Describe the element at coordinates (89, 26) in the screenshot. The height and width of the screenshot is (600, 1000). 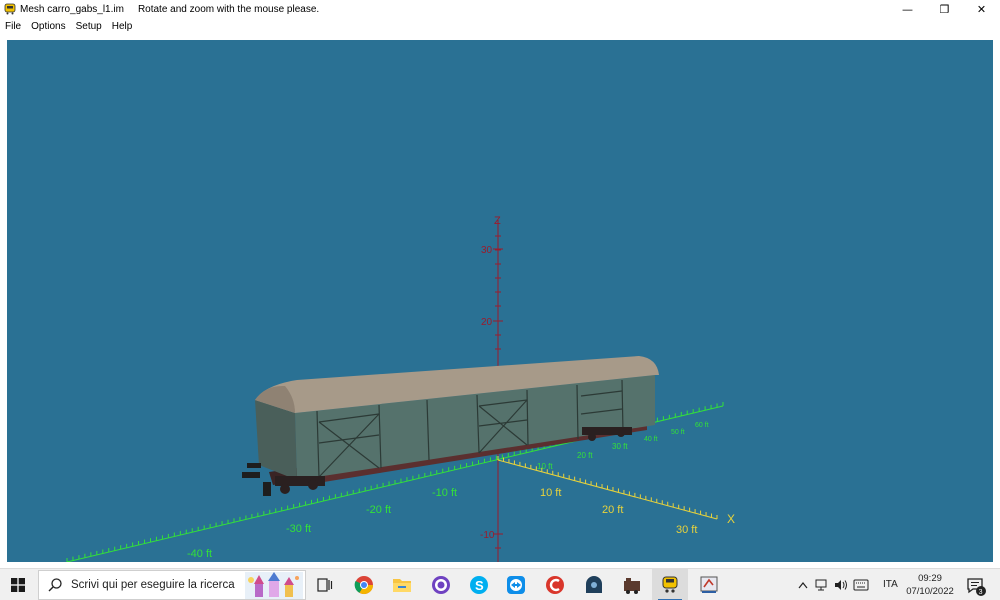
I see `menu-setup: Setup` at that location.